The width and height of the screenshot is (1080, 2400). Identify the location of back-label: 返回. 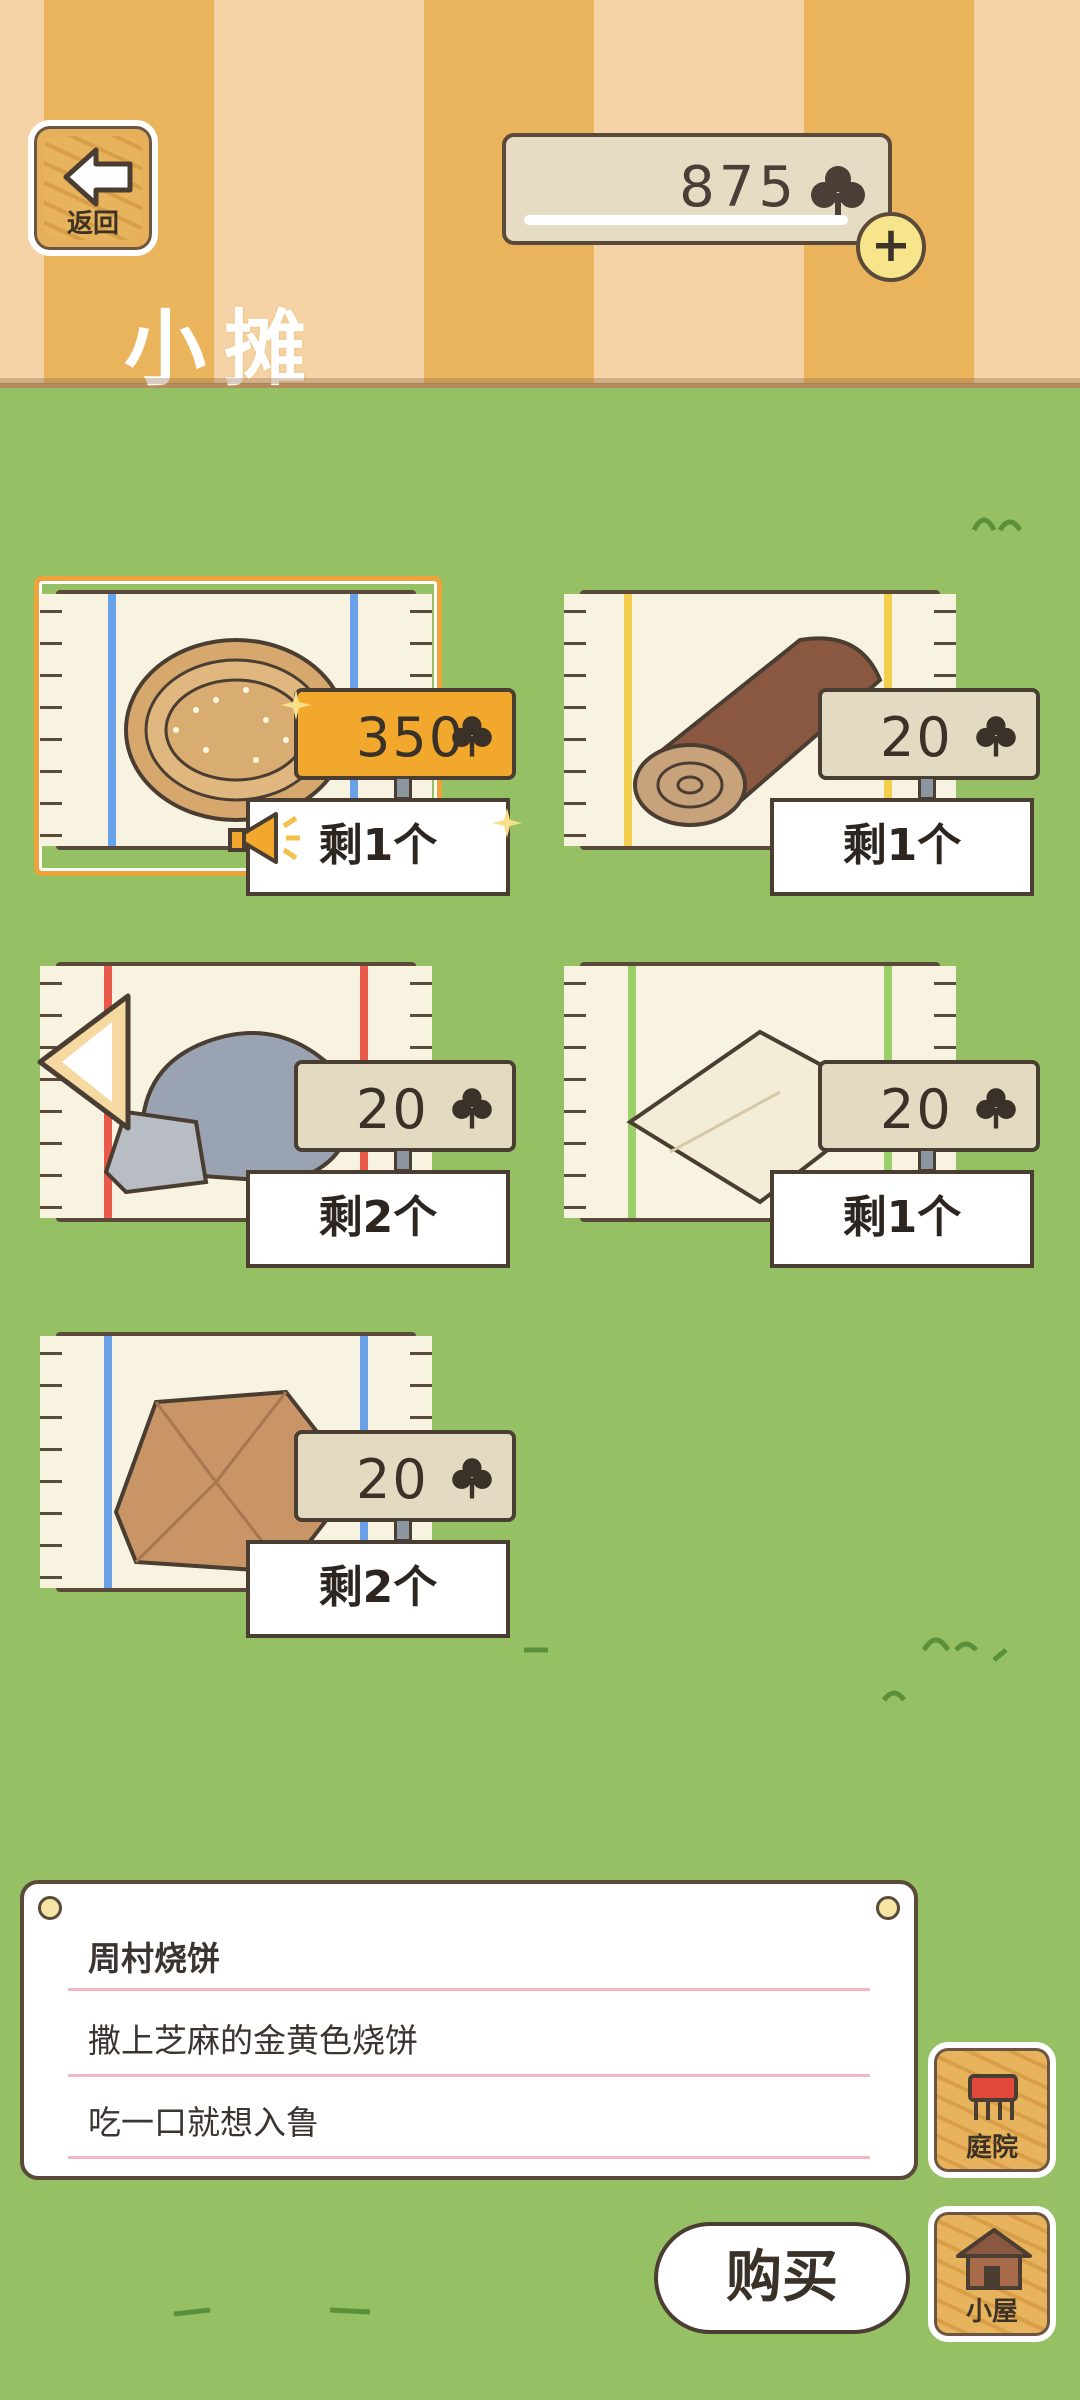
(92, 224).